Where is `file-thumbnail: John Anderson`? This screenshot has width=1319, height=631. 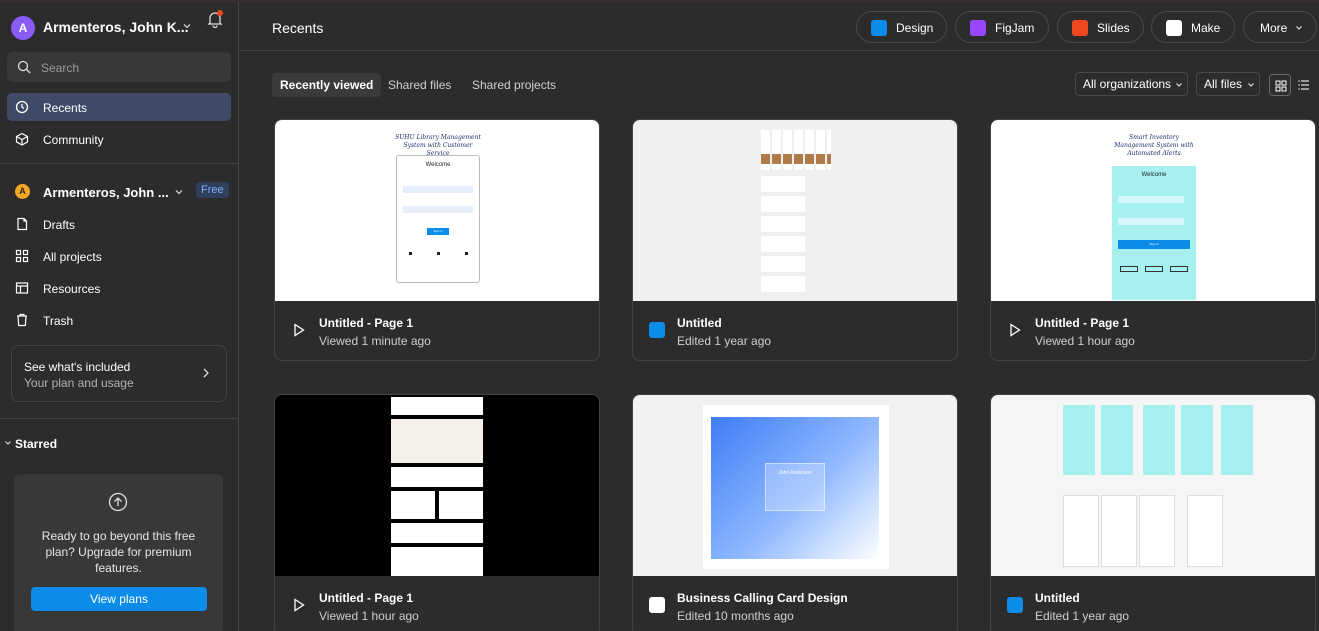 file-thumbnail: John Anderson is located at coordinates (795, 485).